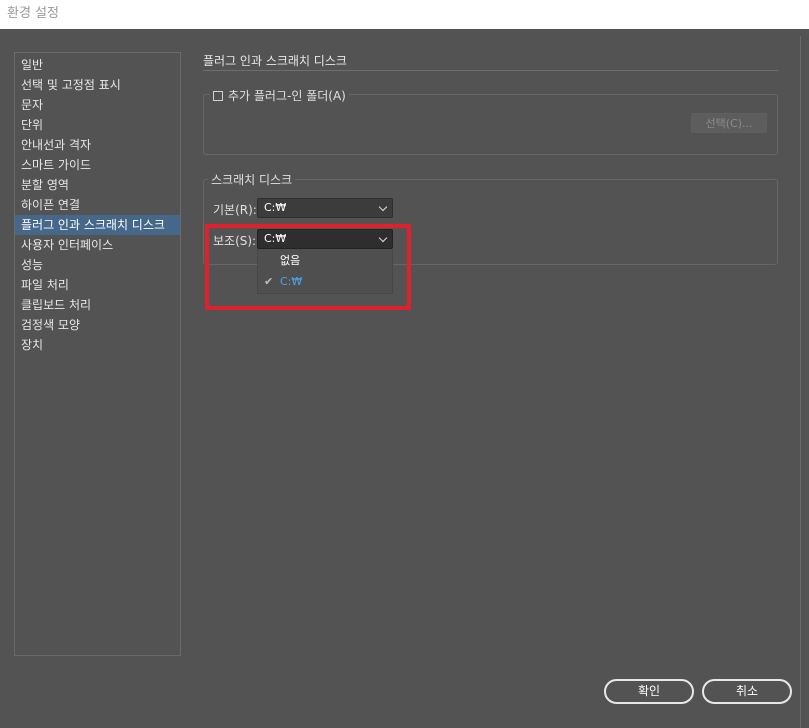 The width and height of the screenshot is (809, 728). I want to click on sidebar-item-hyphenation: 하이픈 연결, so click(97, 205).